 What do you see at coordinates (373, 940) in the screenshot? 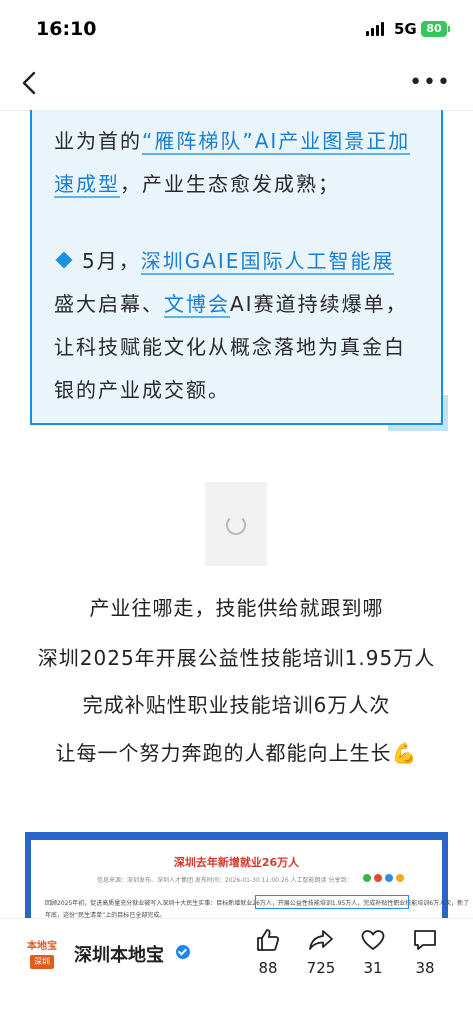
I see `heart-icon` at bounding box center [373, 940].